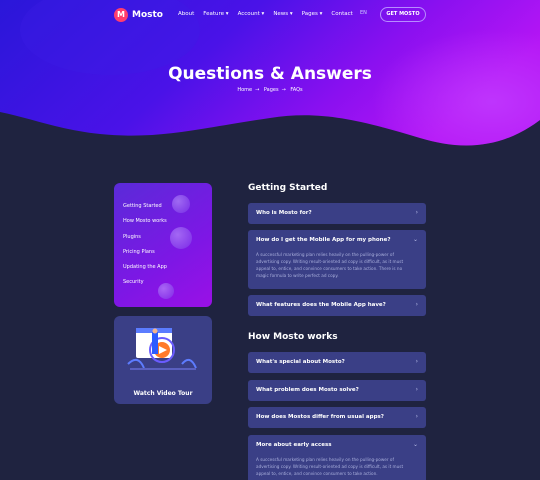 The image size is (540, 480). I want to click on nav-item-contact: Contact, so click(341, 14).